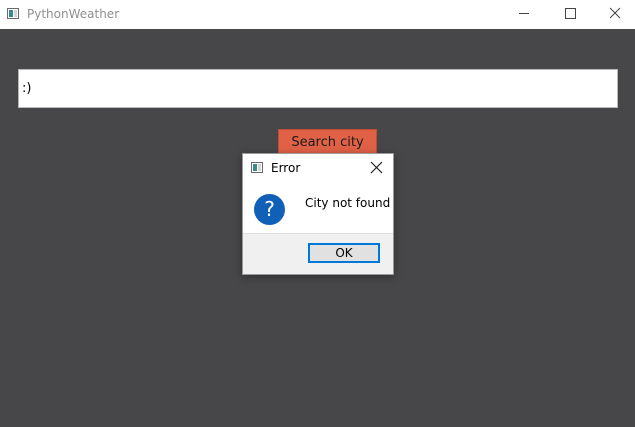 This screenshot has height=427, width=635. I want to click on dialog-app-icon, so click(257, 167).